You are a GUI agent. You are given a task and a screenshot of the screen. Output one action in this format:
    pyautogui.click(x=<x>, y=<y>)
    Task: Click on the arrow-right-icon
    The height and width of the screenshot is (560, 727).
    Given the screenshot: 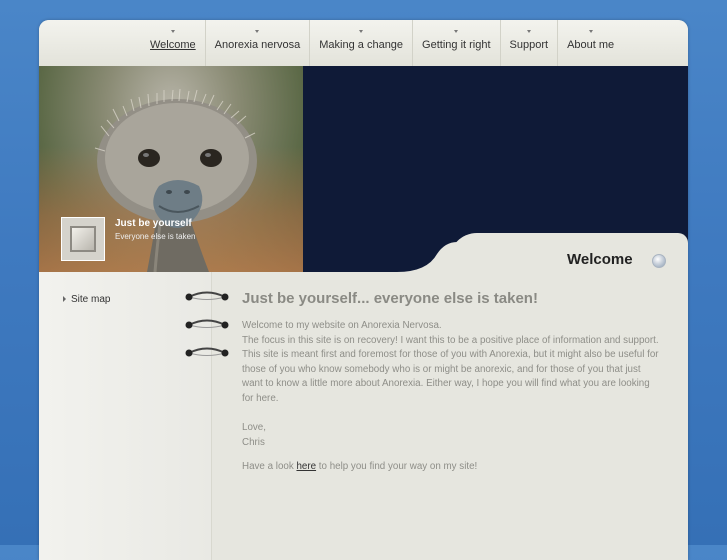 What is the action you would take?
    pyautogui.click(x=64, y=299)
    